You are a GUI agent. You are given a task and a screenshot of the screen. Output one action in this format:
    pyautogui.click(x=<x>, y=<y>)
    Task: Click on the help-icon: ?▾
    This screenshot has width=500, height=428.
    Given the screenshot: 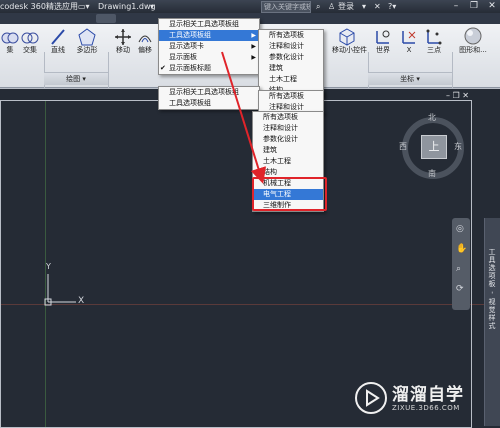 What is the action you would take?
    pyautogui.click(x=392, y=6)
    